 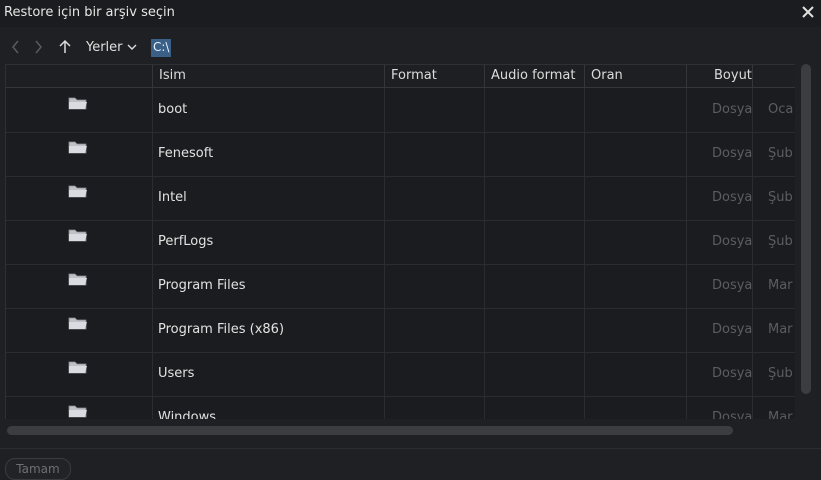 What do you see at coordinates (79, 76) in the screenshot?
I see `header-icon-column` at bounding box center [79, 76].